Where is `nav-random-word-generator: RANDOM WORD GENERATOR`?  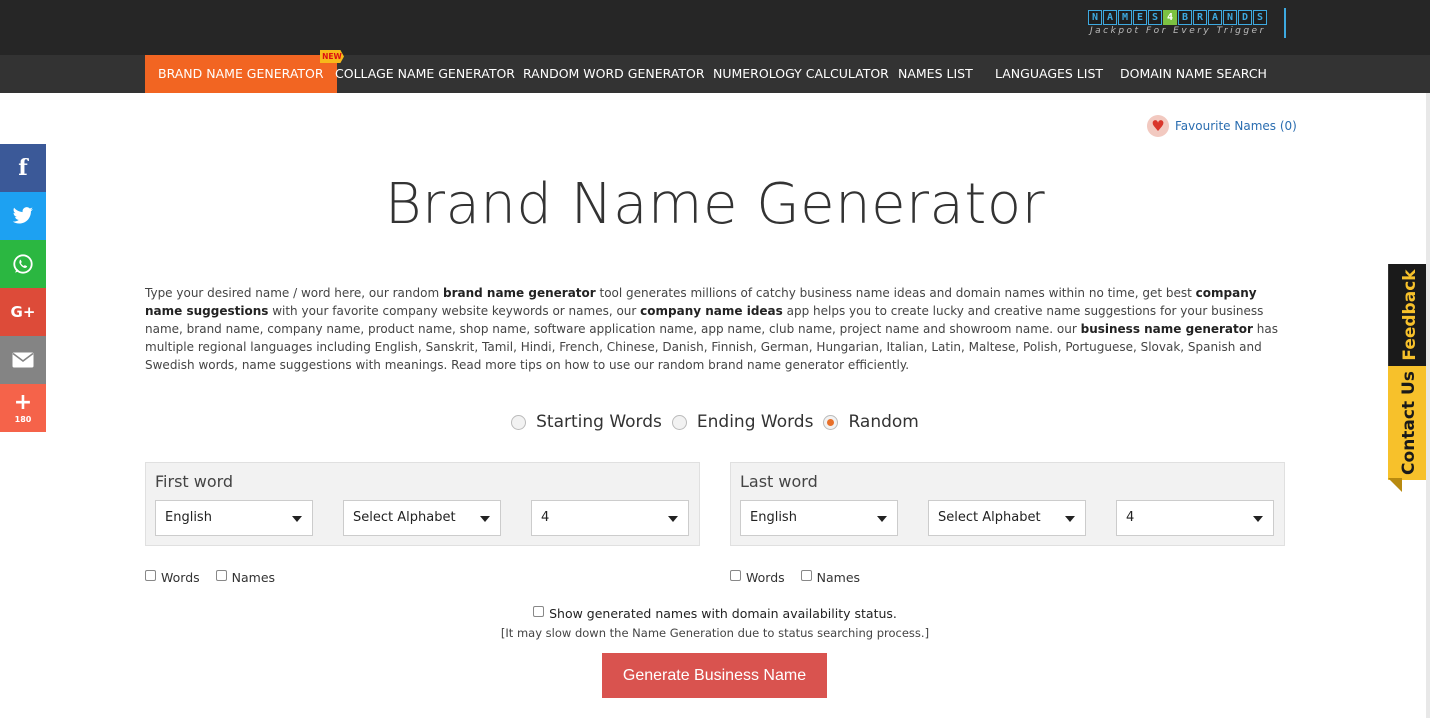
nav-random-word-generator: RANDOM WORD GENERATOR is located at coordinates (614, 74).